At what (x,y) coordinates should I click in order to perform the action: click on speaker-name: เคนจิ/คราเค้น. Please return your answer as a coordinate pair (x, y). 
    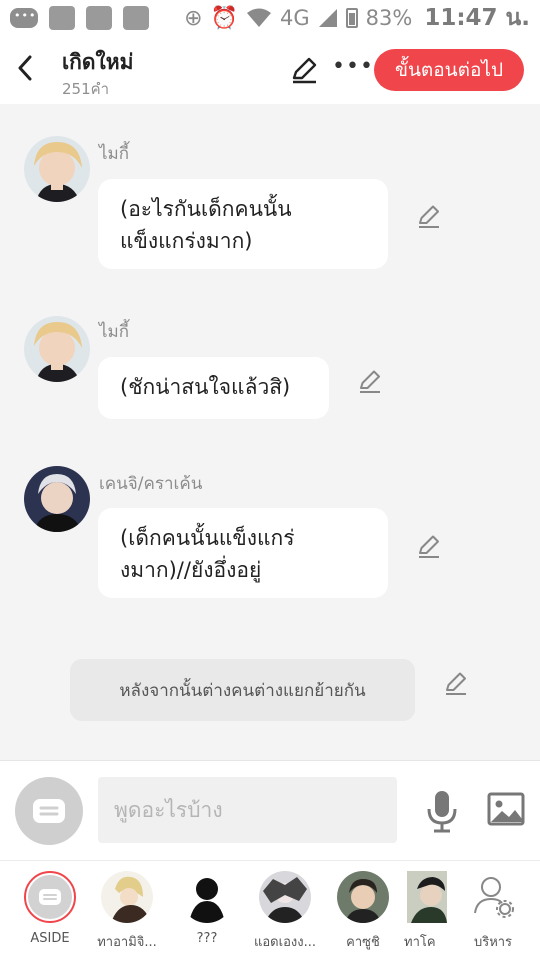
    Looking at the image, I should click on (151, 484).